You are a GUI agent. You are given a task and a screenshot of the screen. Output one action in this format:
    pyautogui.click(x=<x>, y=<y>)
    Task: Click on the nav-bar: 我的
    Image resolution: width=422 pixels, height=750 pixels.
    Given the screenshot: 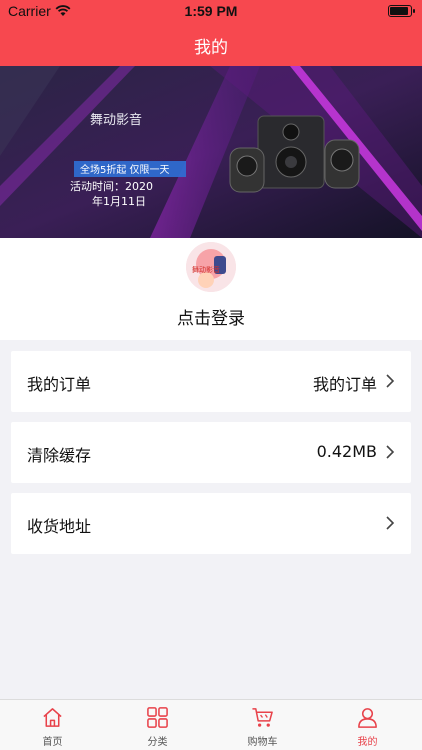 What is the action you would take?
    pyautogui.click(x=211, y=44)
    